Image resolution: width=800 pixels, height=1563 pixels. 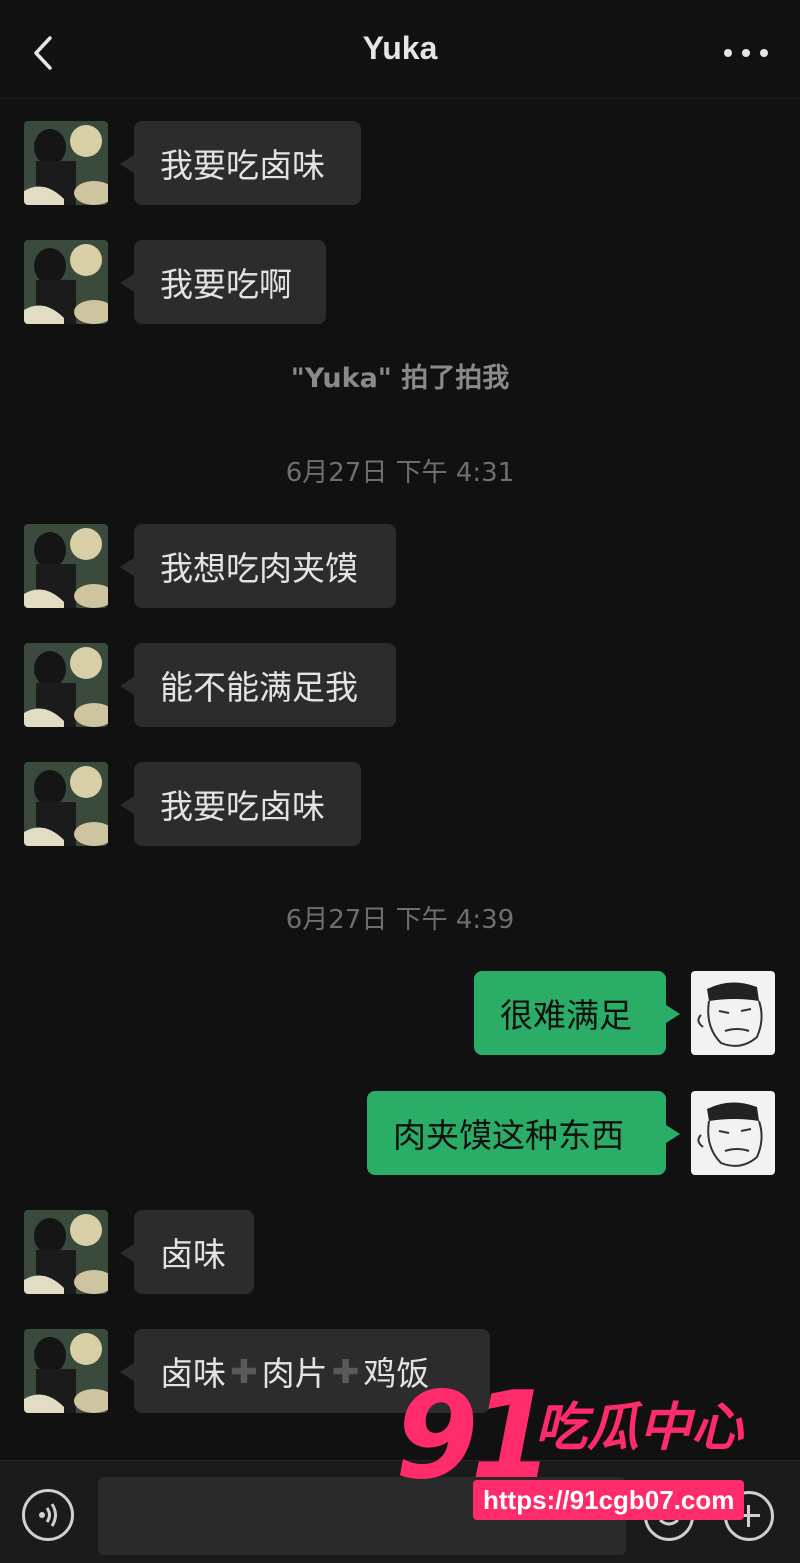 What do you see at coordinates (258, 566) in the screenshot?
I see `incoming-message-bubble: 我想吃肉夹馍` at bounding box center [258, 566].